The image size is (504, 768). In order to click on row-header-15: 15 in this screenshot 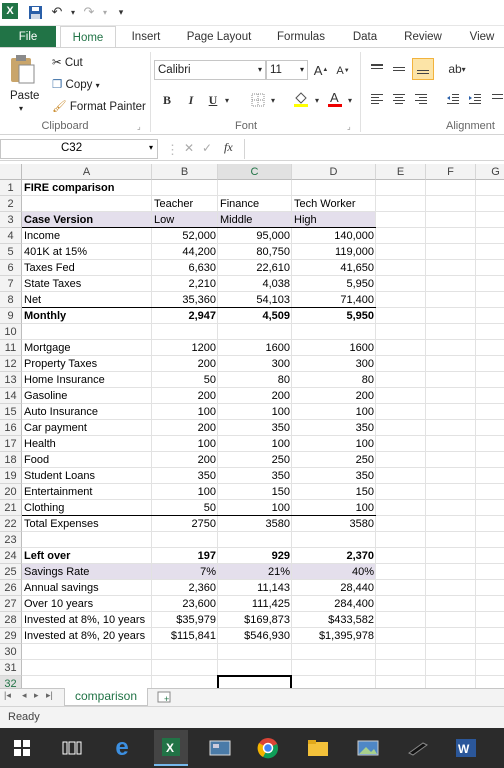, I will do `click(11, 412)`.